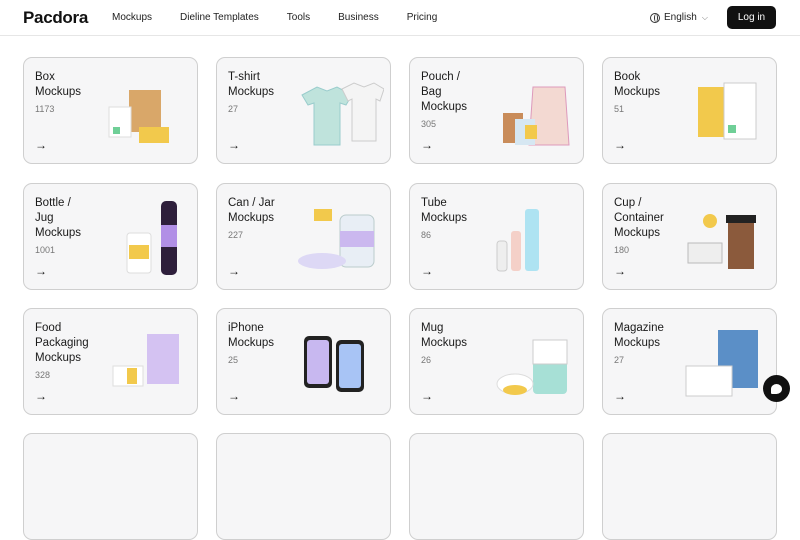 Image resolution: width=800 pixels, height=540 pixels. Describe the element at coordinates (298, 17) in the screenshot. I see `nav-tools: Tools` at that location.